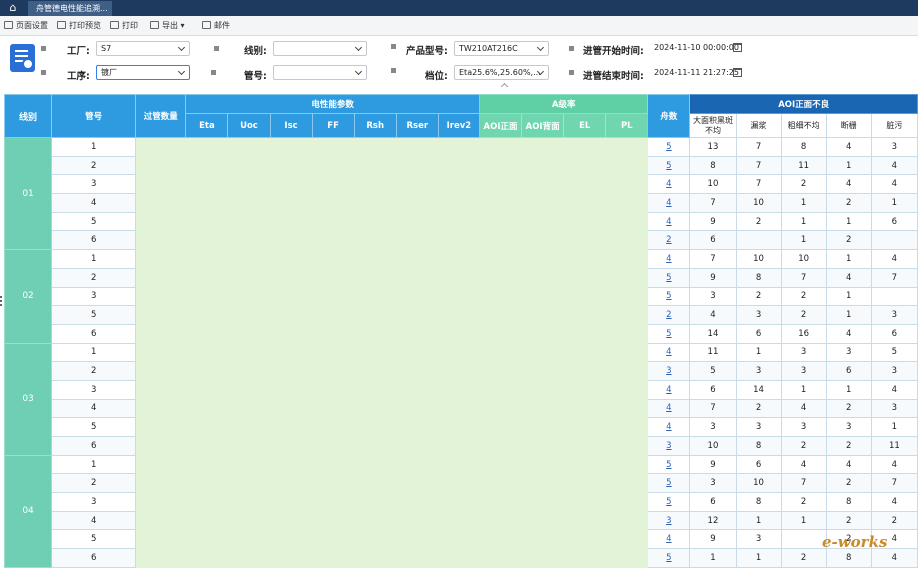  I want to click on table-row: 3568284, so click(461, 502).